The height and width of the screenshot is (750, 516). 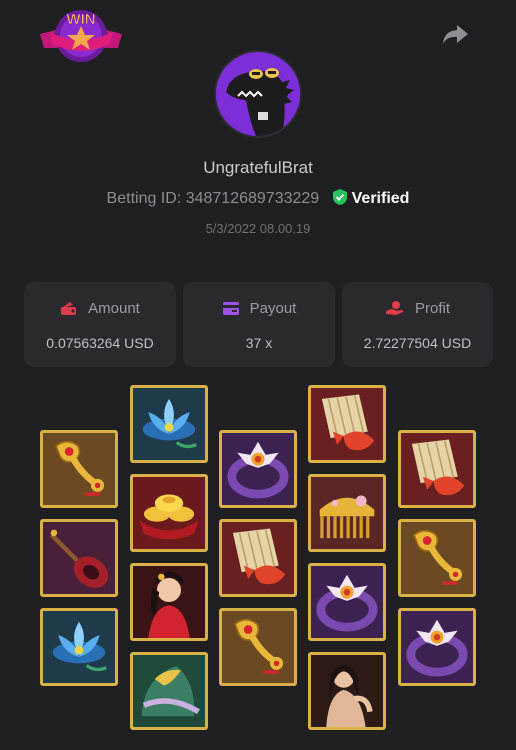 I want to click on lady-portrait-icon, so click(x=347, y=691).